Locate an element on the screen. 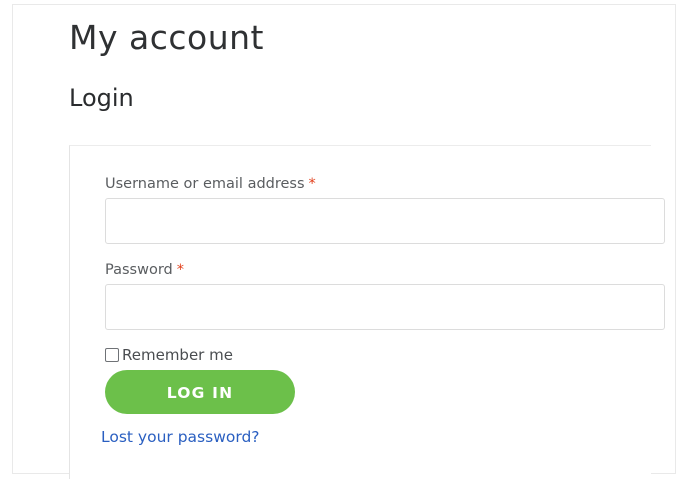 The width and height of the screenshot is (684, 479). username-field is located at coordinates (385, 221).